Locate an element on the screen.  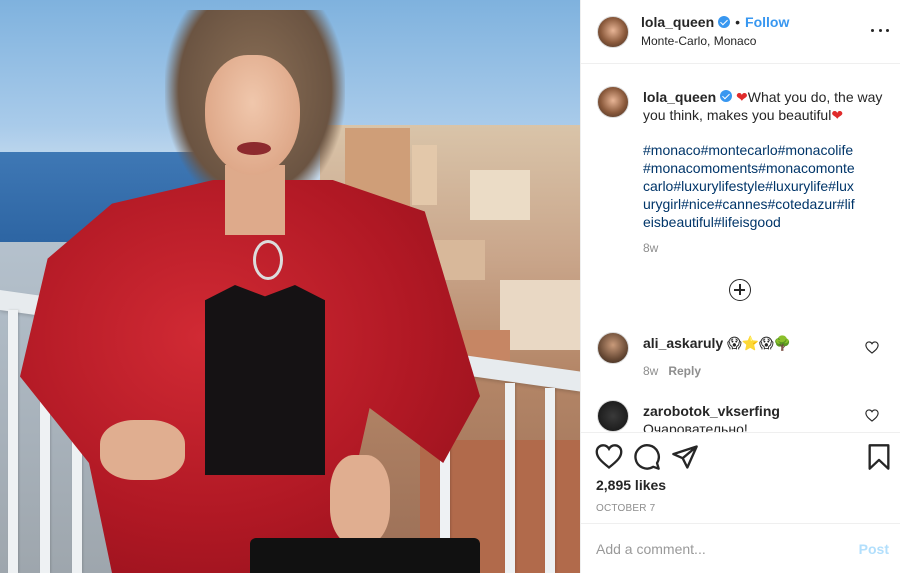
plus-circle-icon is located at coordinates (740, 290).